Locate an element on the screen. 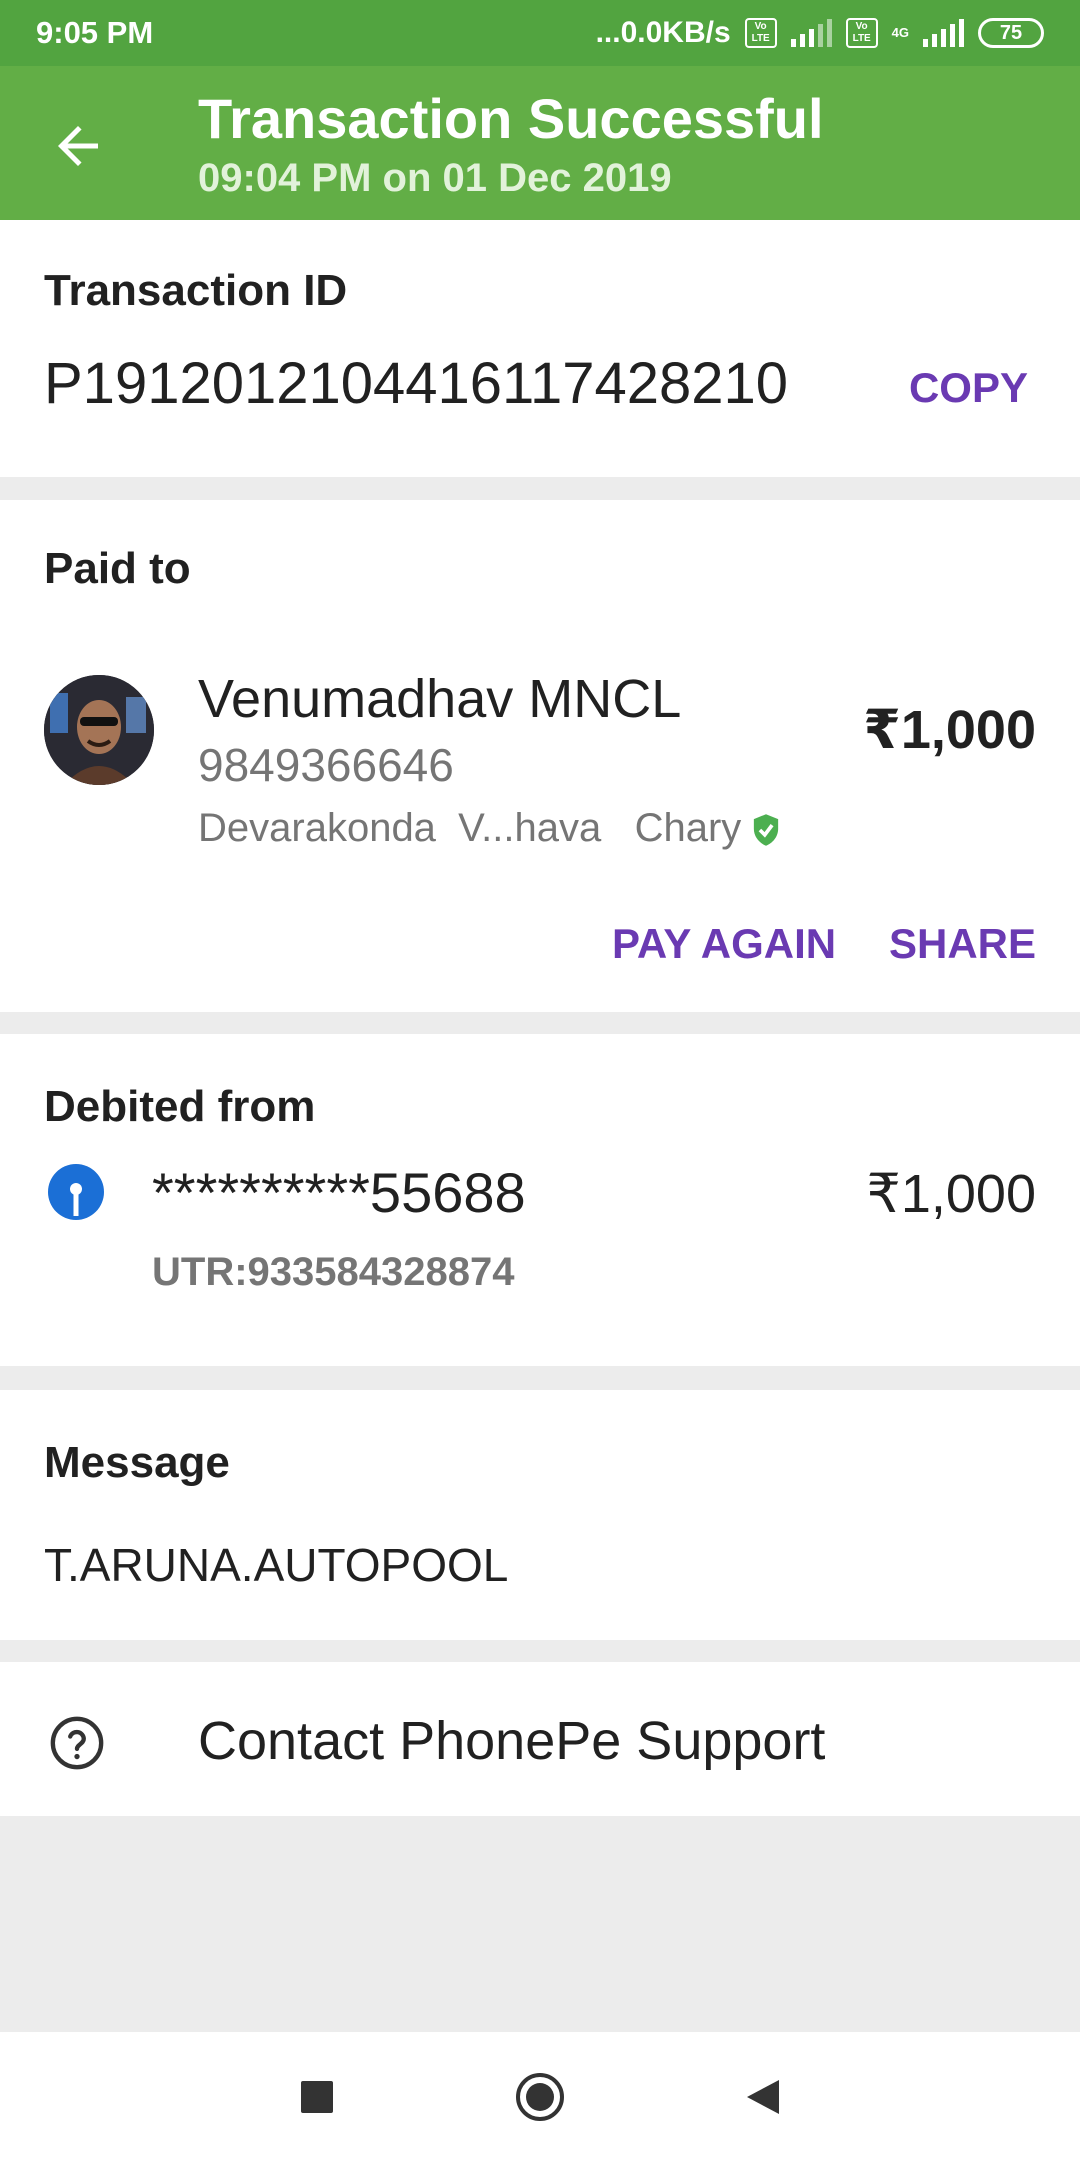 The width and height of the screenshot is (1080, 2160). back-triangle-icon is located at coordinates (763, 2097).